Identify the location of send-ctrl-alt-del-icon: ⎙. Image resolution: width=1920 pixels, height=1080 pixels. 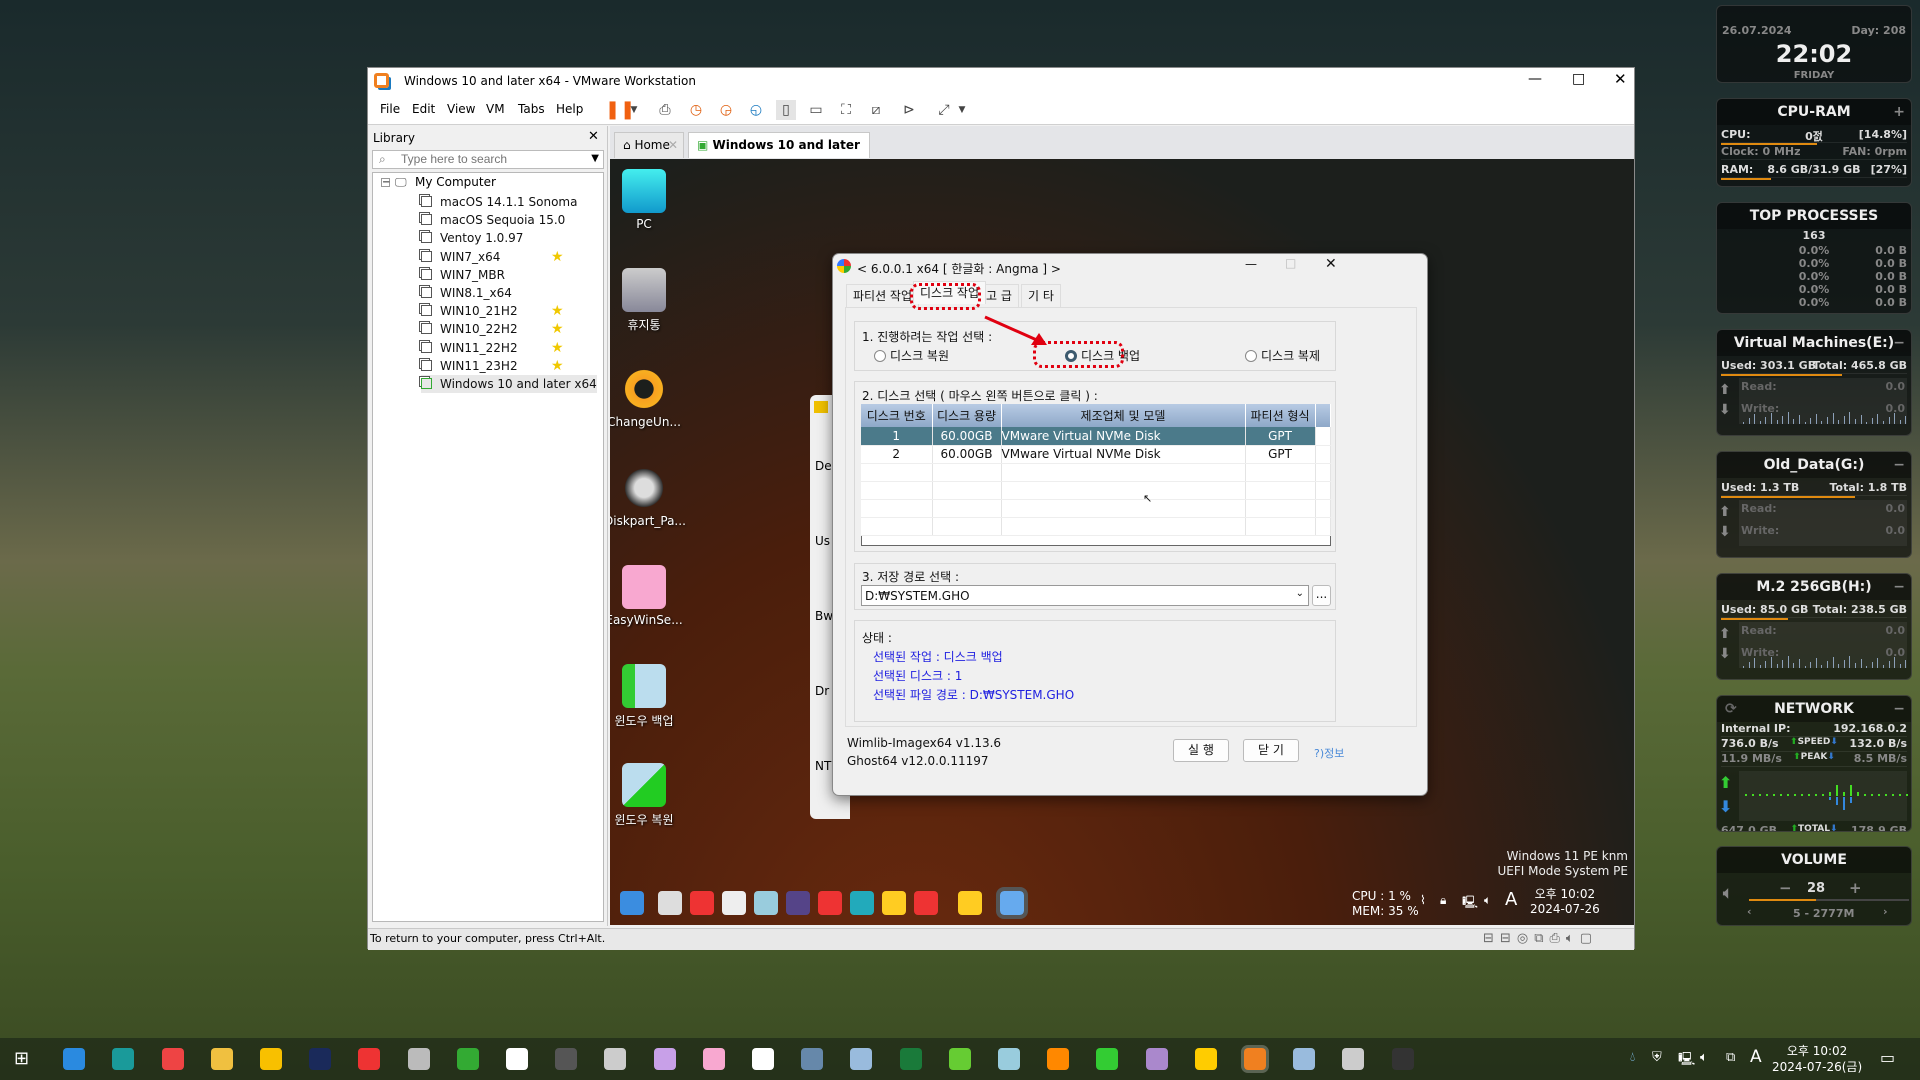
(665, 110).